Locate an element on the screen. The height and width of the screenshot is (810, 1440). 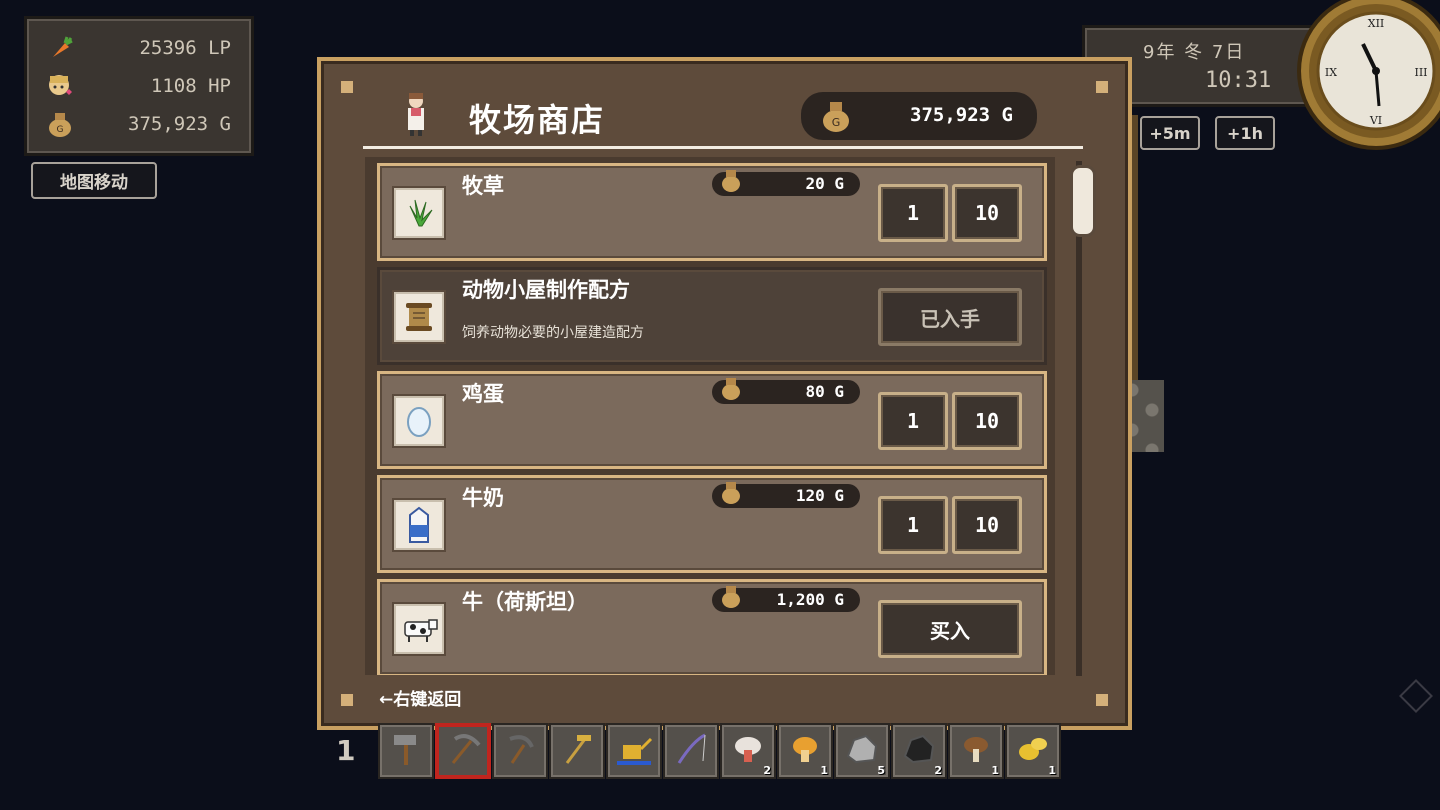
svg-text: III is located at coordinates (1420, 72).